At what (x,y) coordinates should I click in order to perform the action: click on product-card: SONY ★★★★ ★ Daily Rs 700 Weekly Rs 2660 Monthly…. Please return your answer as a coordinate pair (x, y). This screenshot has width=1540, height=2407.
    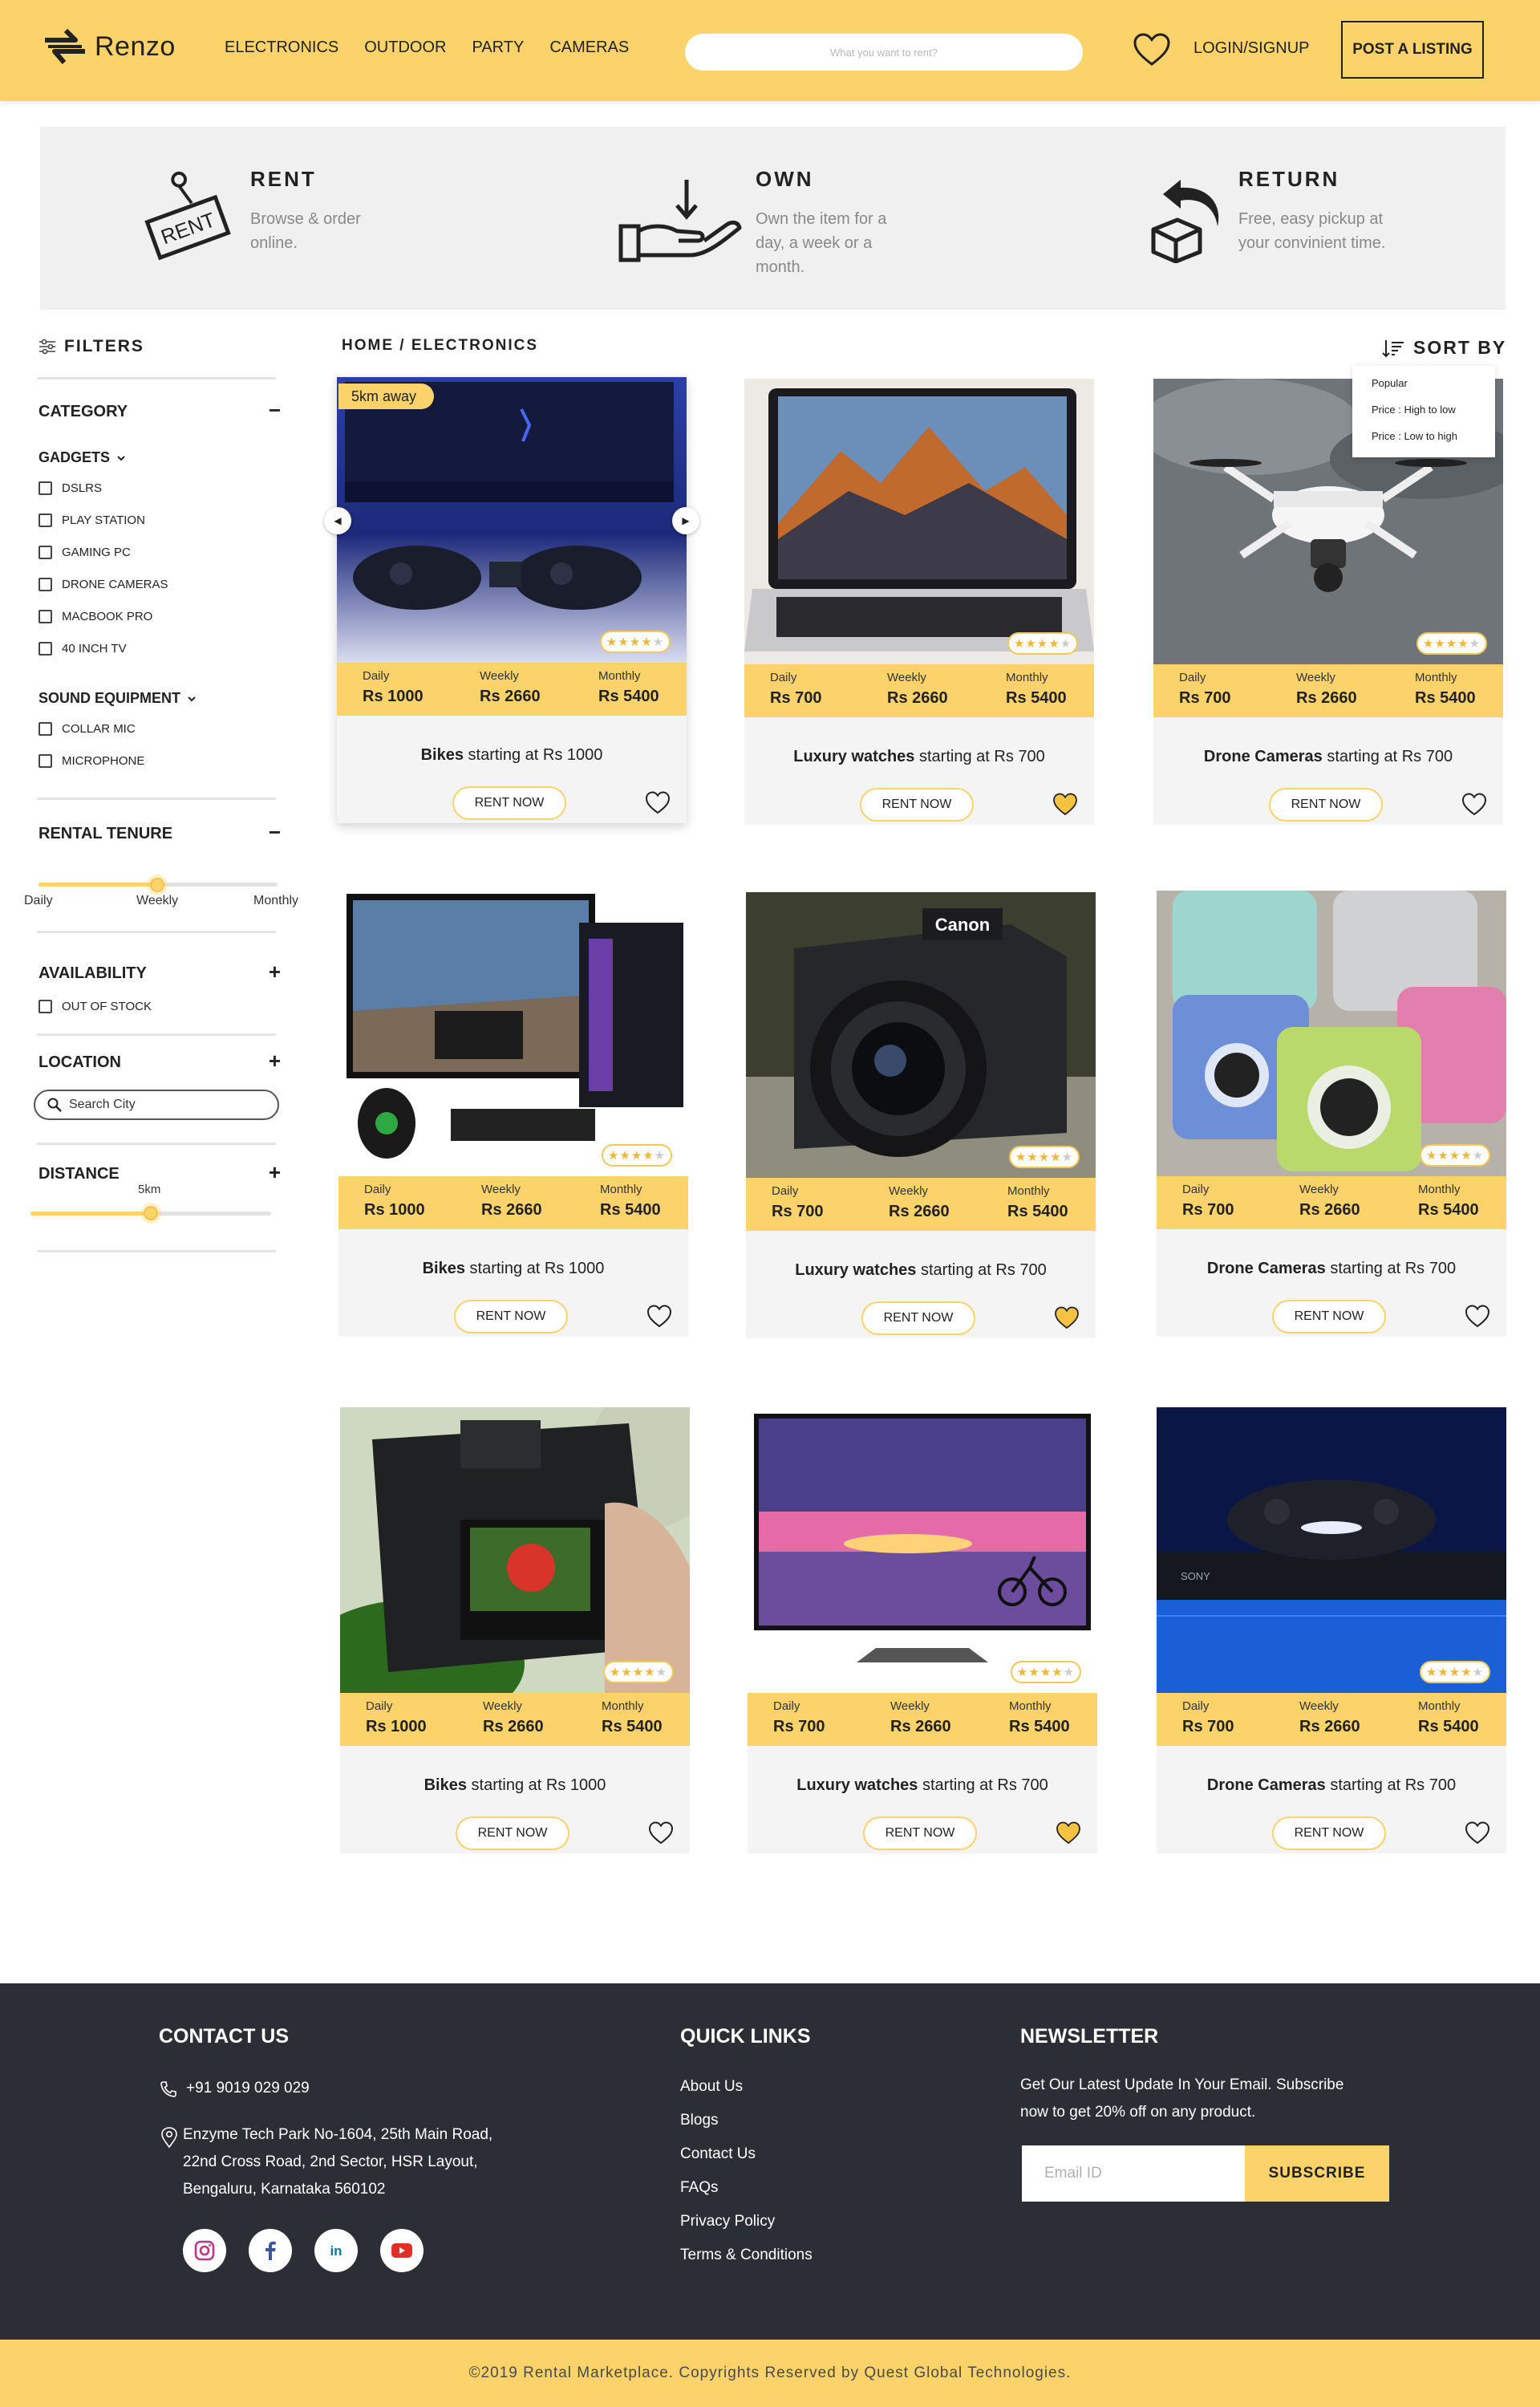
    Looking at the image, I should click on (1331, 1630).